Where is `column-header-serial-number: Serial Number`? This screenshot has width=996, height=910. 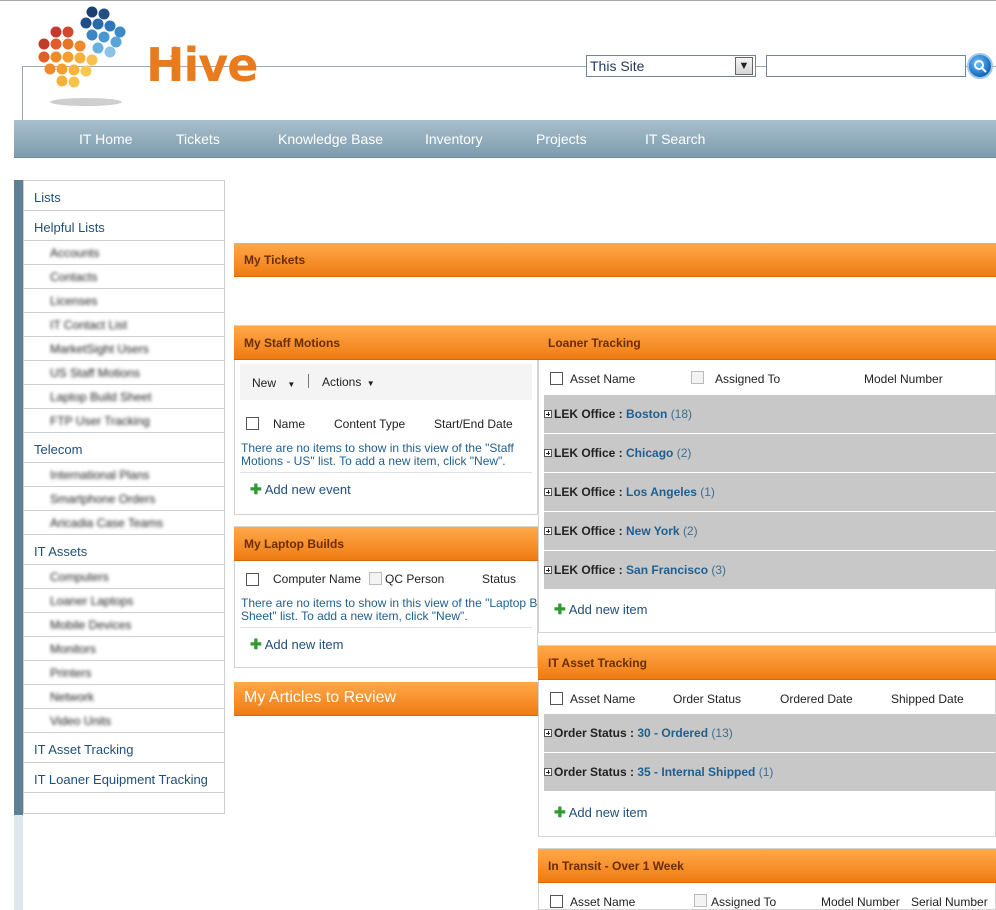
column-header-serial-number: Serial Number is located at coordinates (949, 902).